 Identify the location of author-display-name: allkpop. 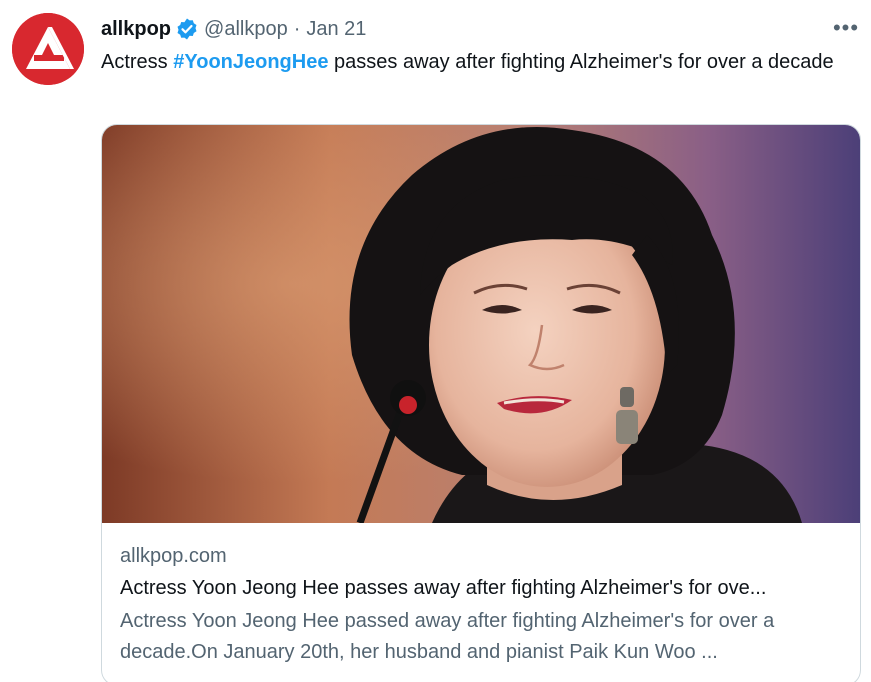
(136, 29).